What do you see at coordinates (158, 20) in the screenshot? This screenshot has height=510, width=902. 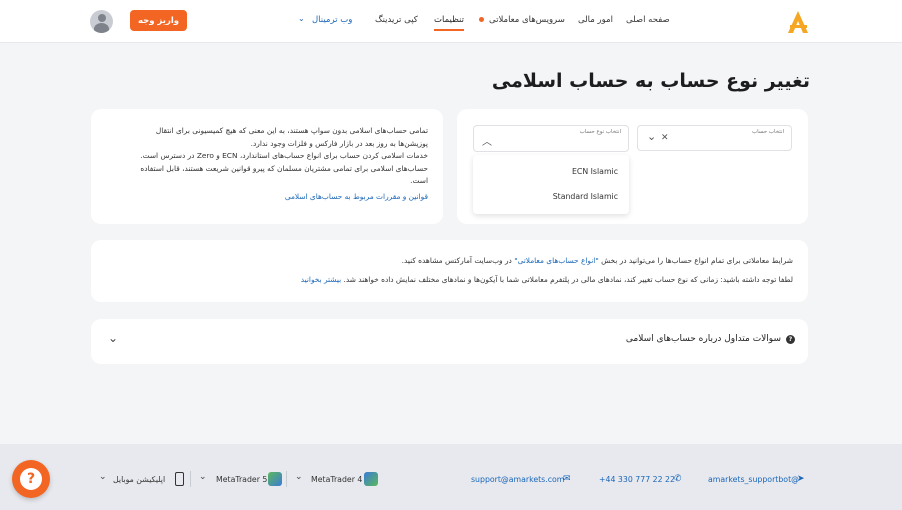 I see `deposit-button: واریز وجه` at bounding box center [158, 20].